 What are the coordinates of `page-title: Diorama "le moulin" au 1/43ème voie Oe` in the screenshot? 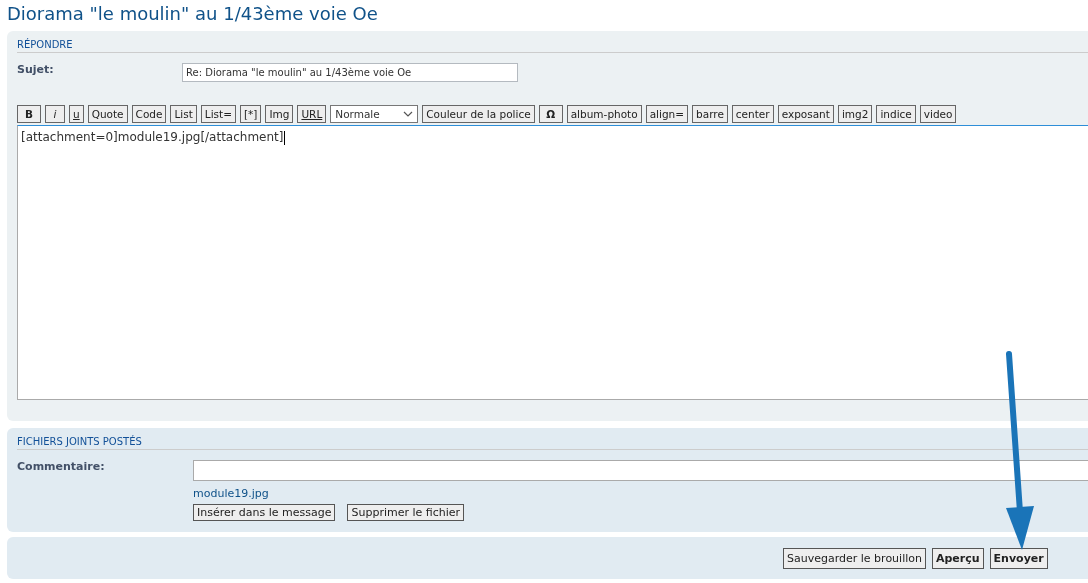 It's located at (192, 14).